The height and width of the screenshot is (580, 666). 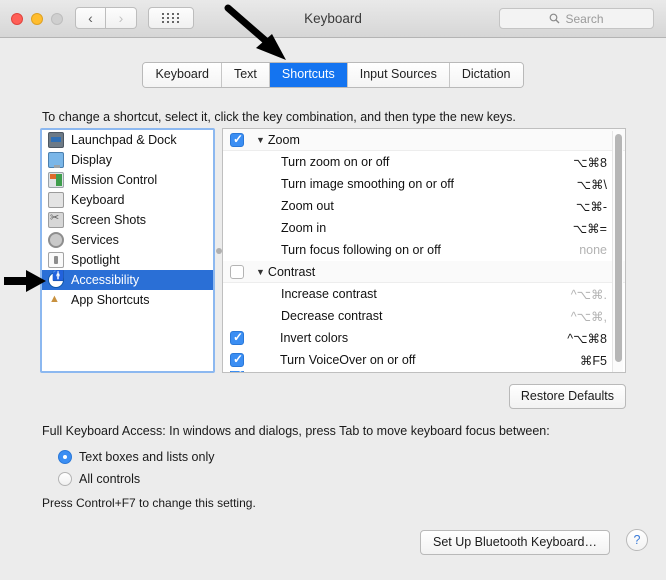 I want to click on display-icon, so click(x=56, y=160).